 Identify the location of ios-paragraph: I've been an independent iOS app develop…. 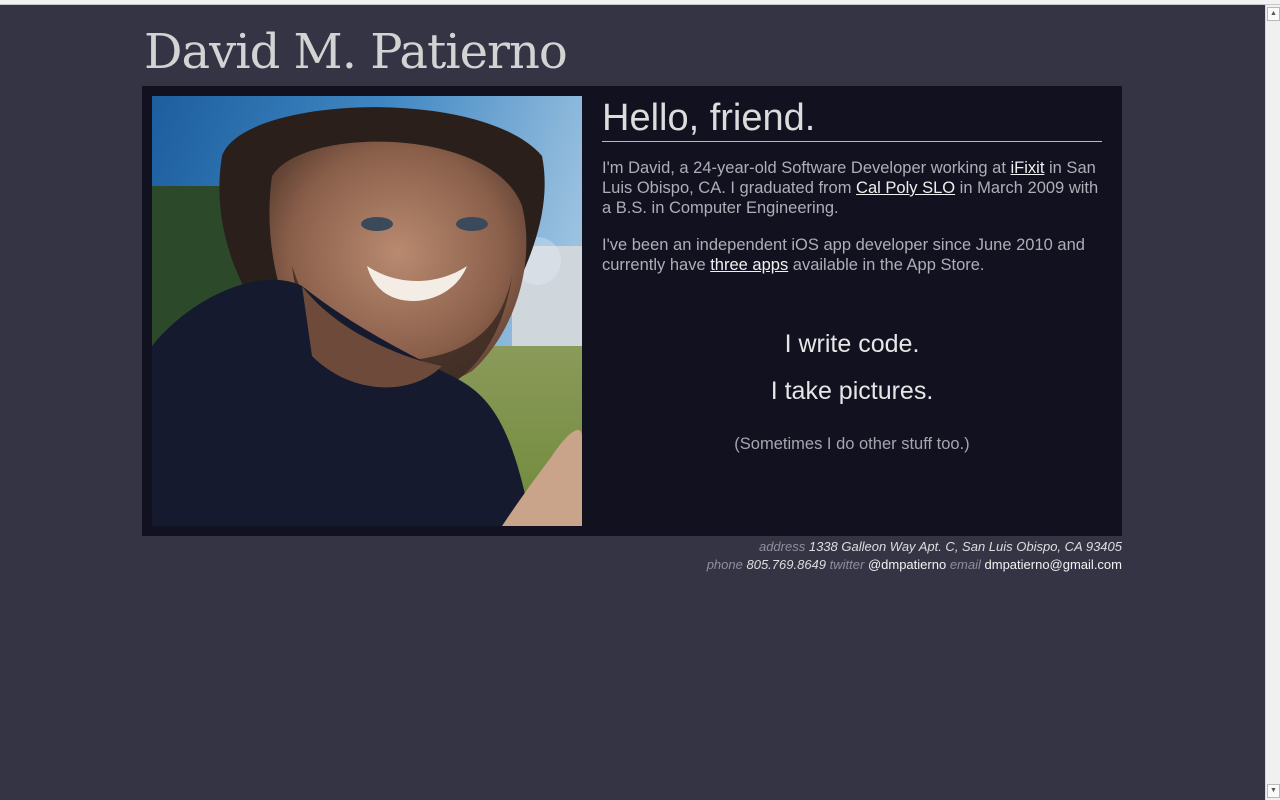
(852, 255).